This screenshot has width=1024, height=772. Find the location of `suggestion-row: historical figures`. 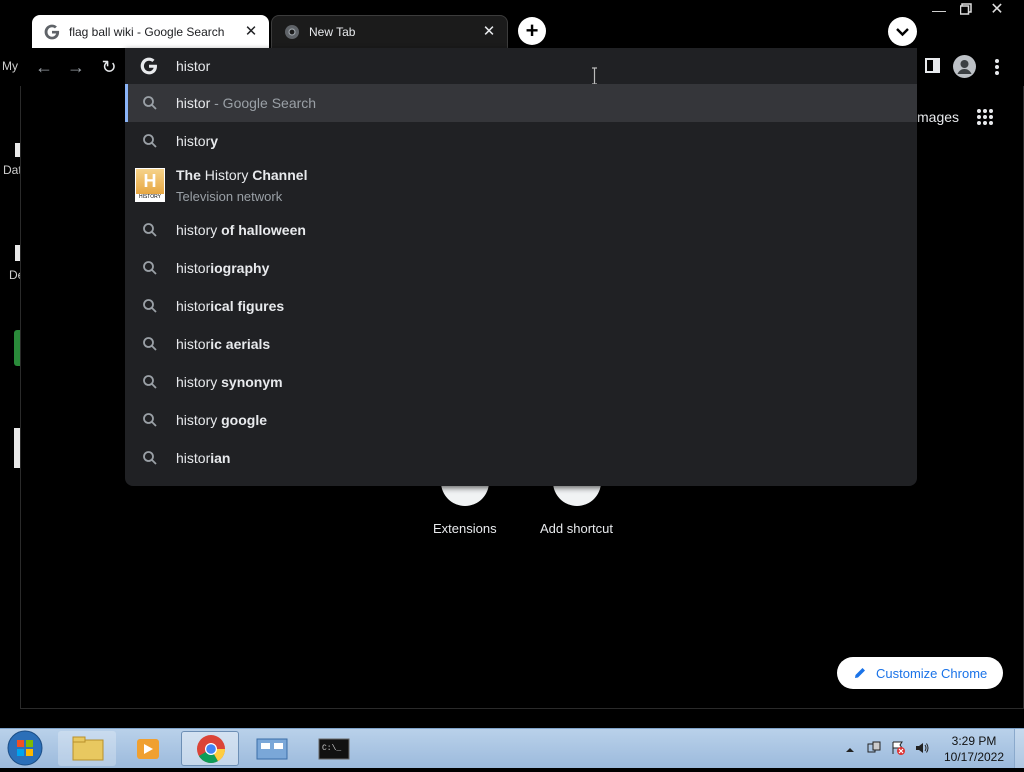

suggestion-row: historical figures is located at coordinates (521, 306).